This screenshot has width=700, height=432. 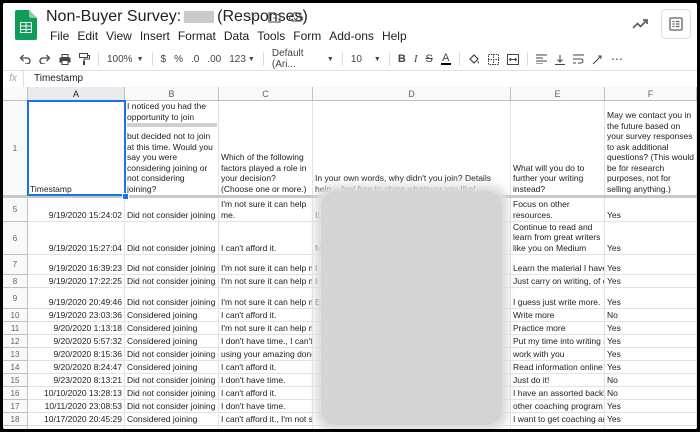 I want to click on move-folder-icon, so click(x=274, y=17).